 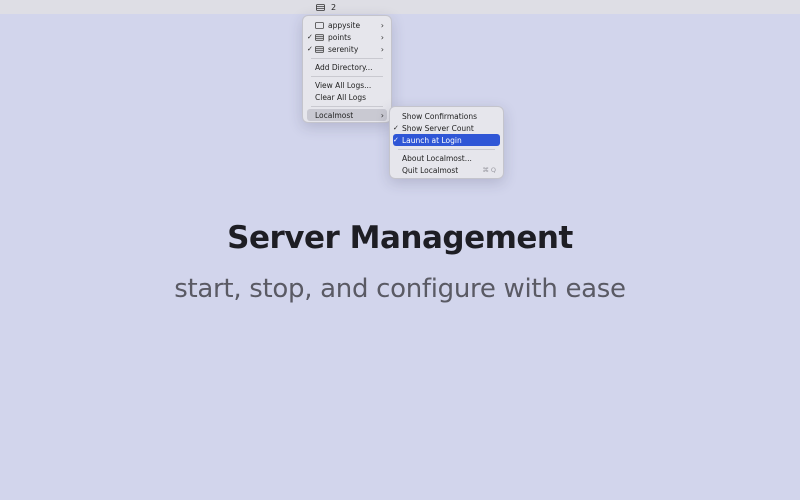 I want to click on menu-item-label: Show Server Count, so click(x=438, y=128).